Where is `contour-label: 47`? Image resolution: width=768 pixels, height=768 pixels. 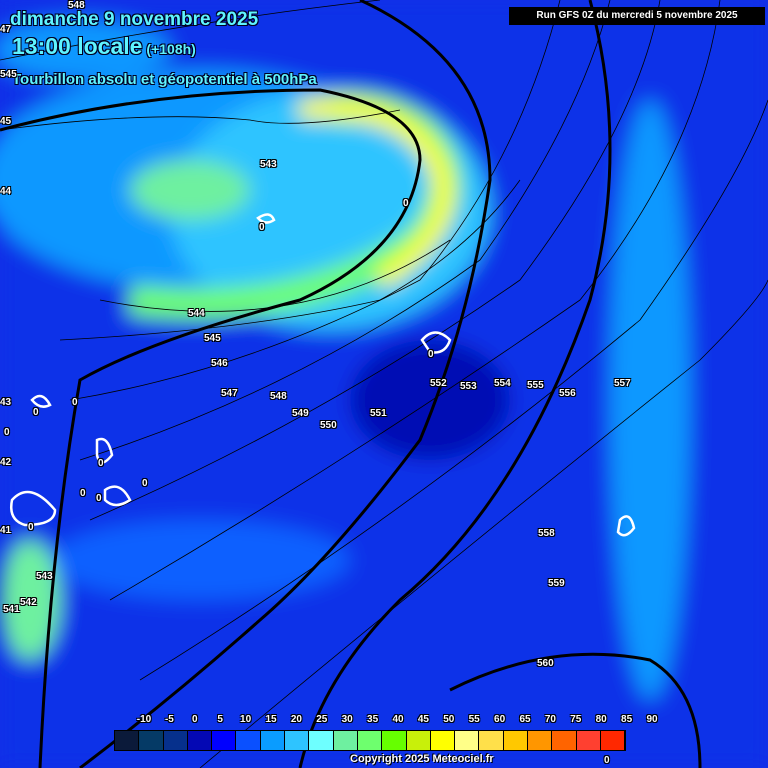
contour-label: 47 is located at coordinates (6, 29).